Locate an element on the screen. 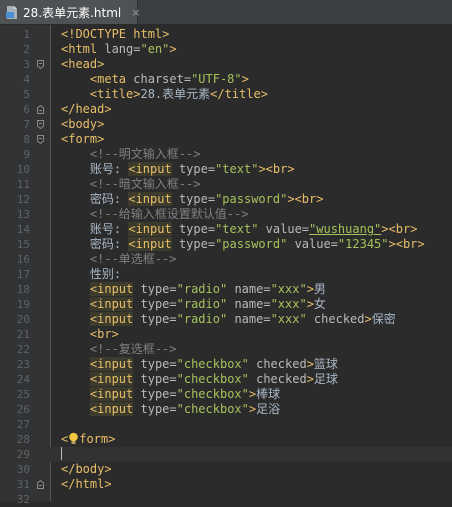 This screenshot has height=507, width=452. code-line: 23 <input type="checkbox" checked>篮球 is located at coordinates (226, 364).